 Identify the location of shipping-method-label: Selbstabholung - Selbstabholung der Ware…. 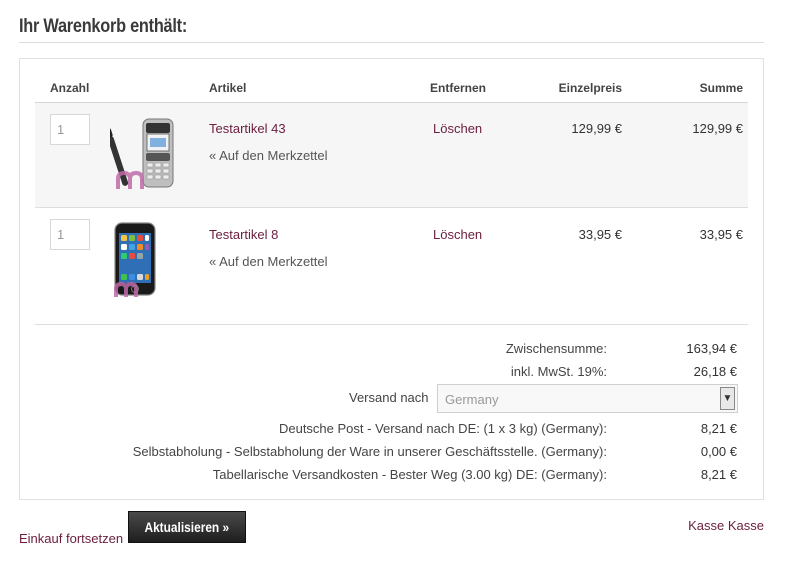
(369, 451).